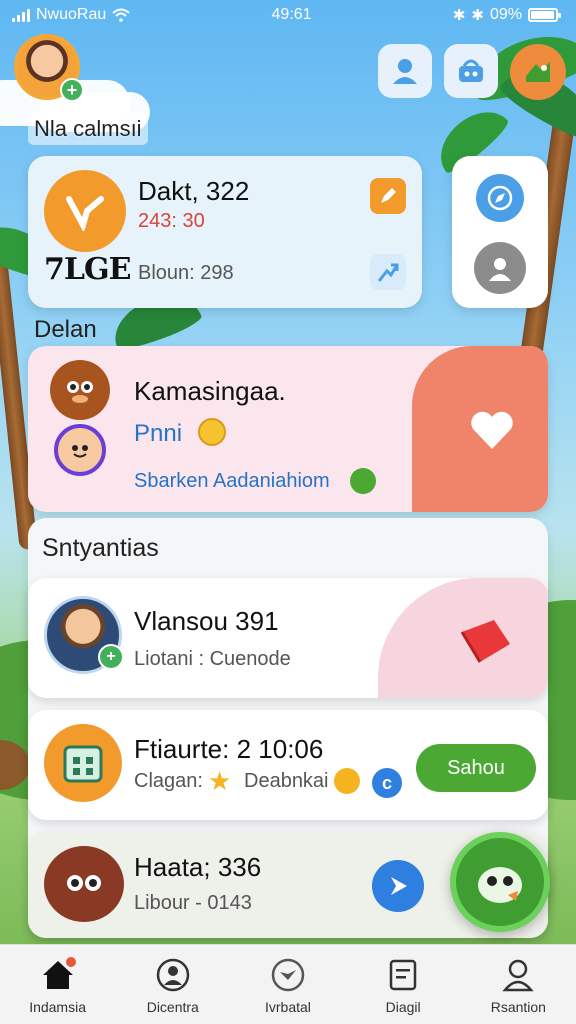  Describe the element at coordinates (500, 268) in the screenshot. I see `user-silhouette-icon` at that location.